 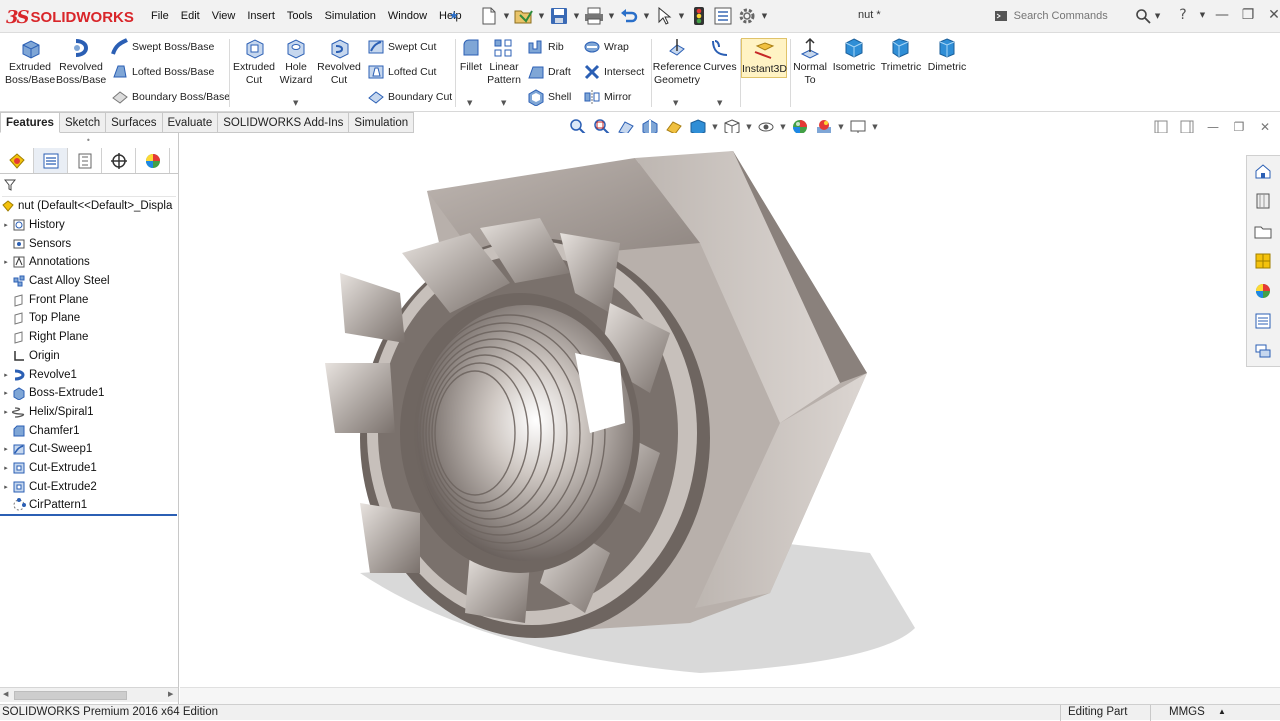 What do you see at coordinates (85, 160) in the screenshot?
I see `configuration-manager-tab` at bounding box center [85, 160].